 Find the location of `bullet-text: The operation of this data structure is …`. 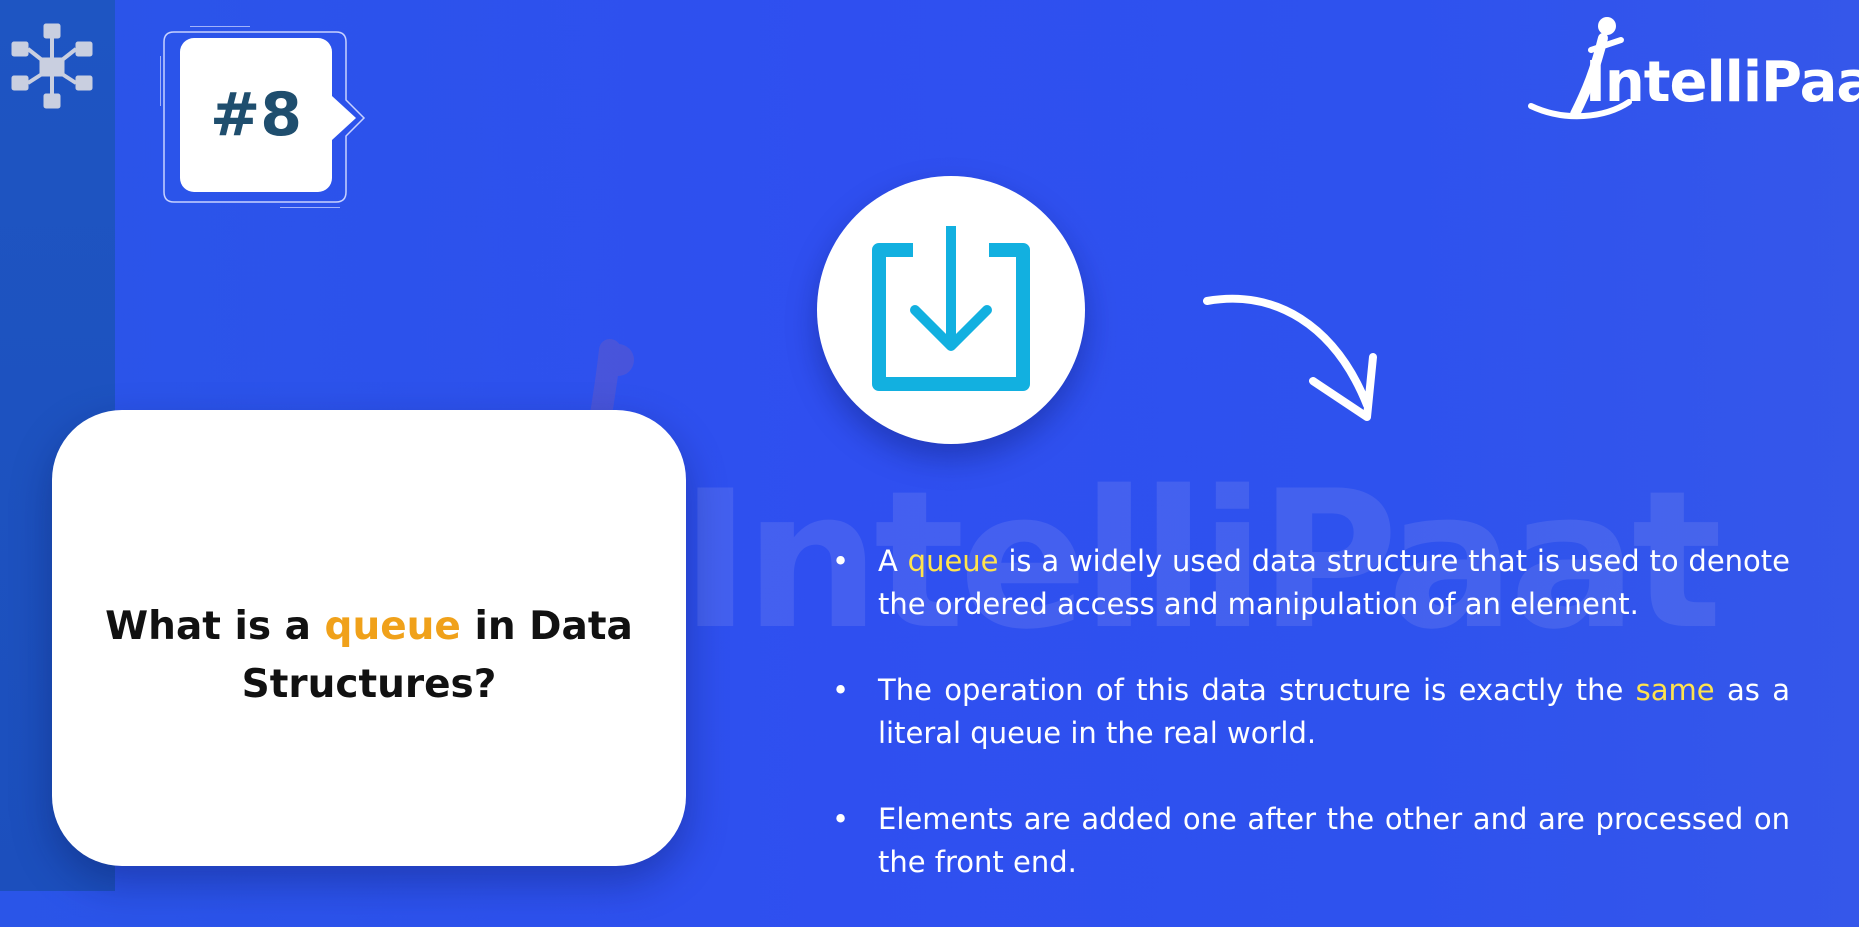

bullet-text: The operation of this data structure is … is located at coordinates (1257, 690).